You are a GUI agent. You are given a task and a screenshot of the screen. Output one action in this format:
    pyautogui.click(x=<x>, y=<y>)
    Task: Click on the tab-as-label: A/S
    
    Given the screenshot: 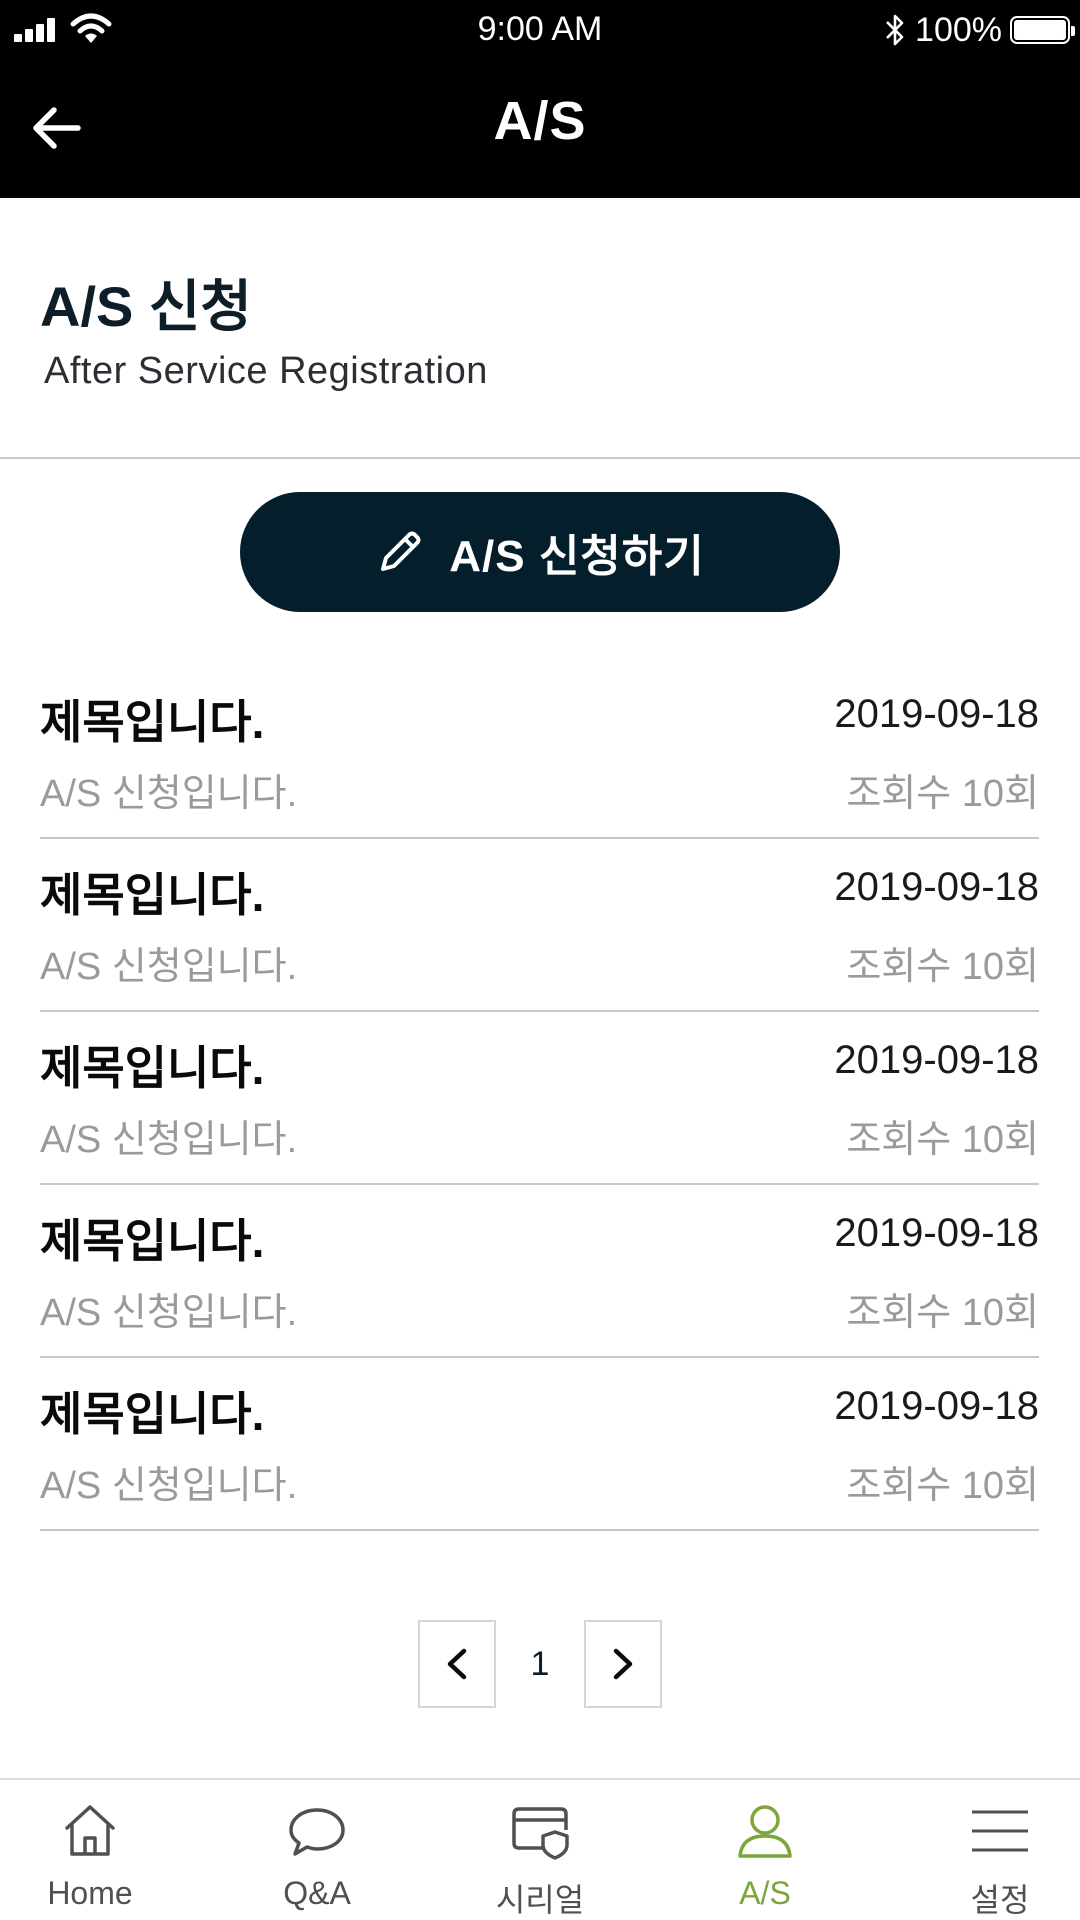 What is the action you would take?
    pyautogui.click(x=765, y=1893)
    